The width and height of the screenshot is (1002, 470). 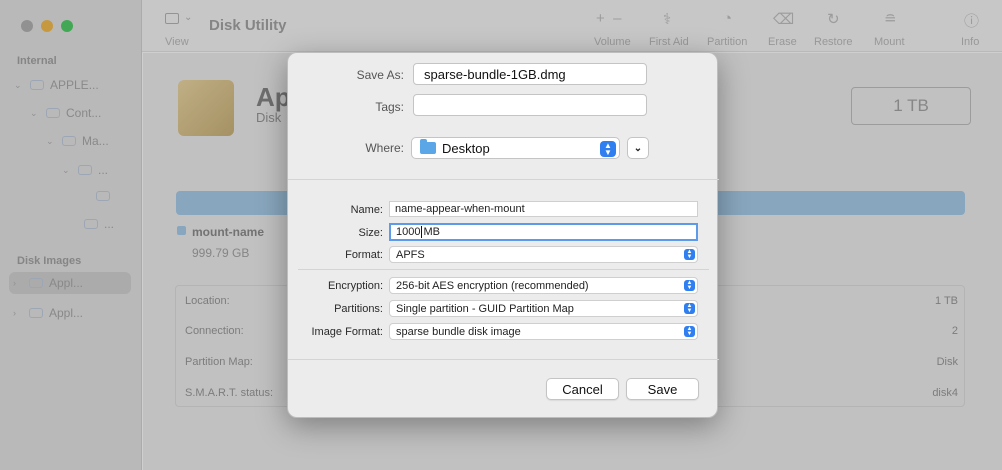 I want to click on partitions-value: Single partition - GUID Partition Map, so click(x=485, y=308).